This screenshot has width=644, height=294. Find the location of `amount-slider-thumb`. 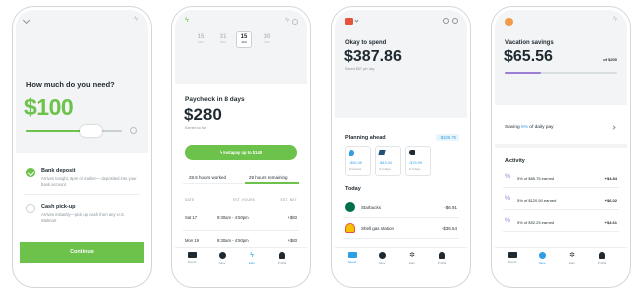

amount-slider-thumb is located at coordinates (91, 131).